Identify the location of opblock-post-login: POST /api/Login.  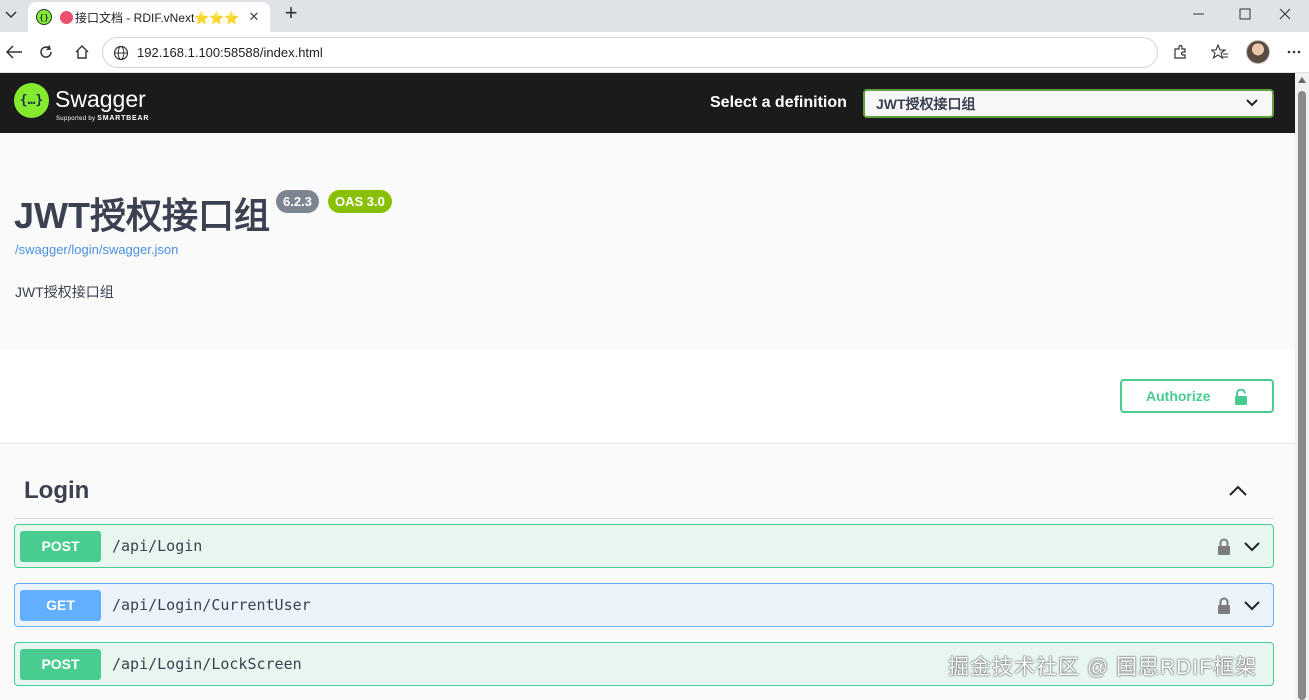
(644, 546).